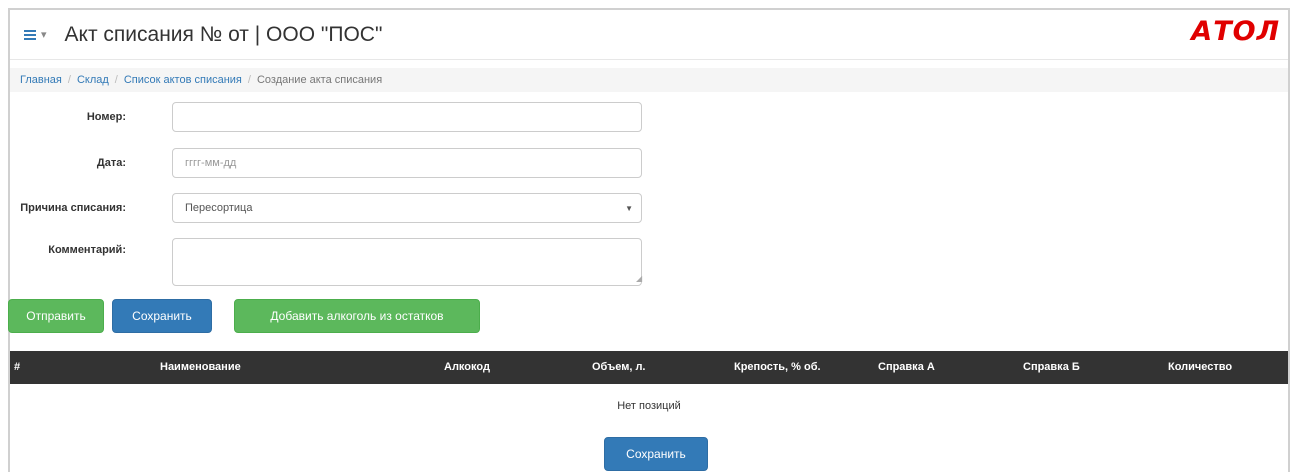 This screenshot has width=1293, height=472. What do you see at coordinates (162, 316) in the screenshot?
I see `save-button: Сохранить` at bounding box center [162, 316].